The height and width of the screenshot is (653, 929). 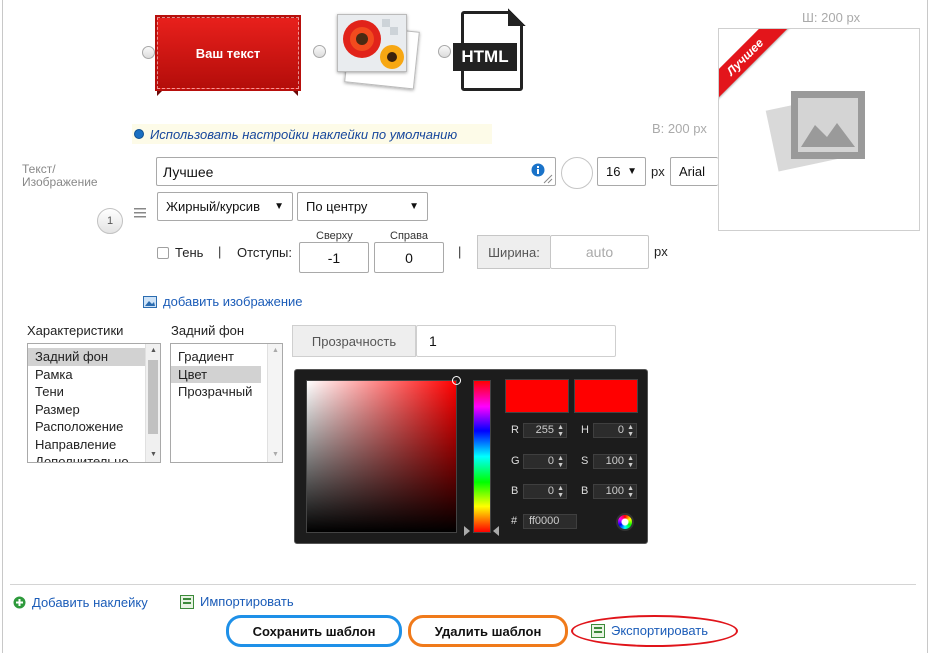 What do you see at coordinates (161, 92) in the screenshot?
I see `sticker-tail-left` at bounding box center [161, 92].